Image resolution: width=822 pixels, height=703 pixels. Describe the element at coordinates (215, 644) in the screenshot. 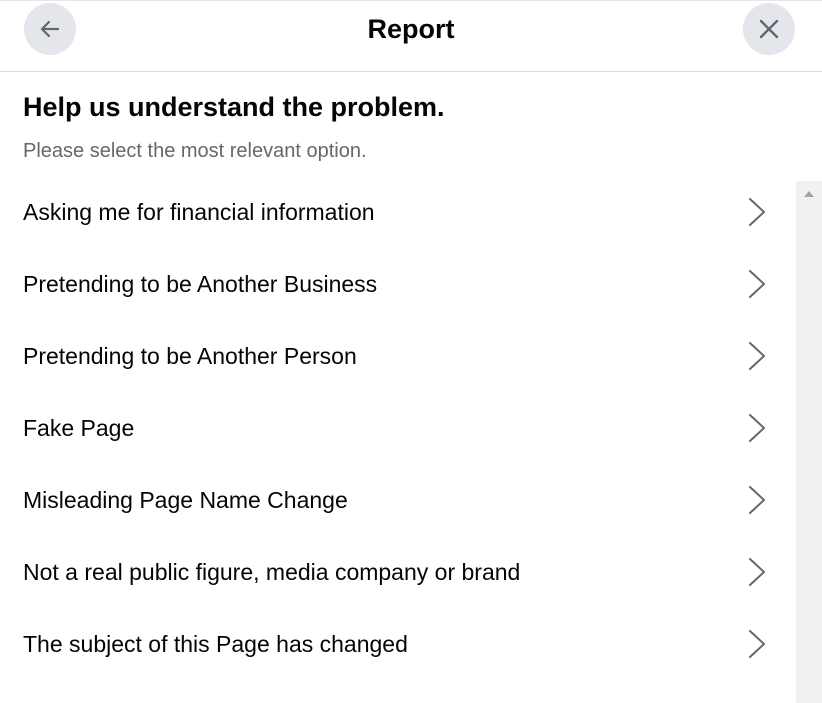

I see `option-label: The subject of this Page has changed` at that location.